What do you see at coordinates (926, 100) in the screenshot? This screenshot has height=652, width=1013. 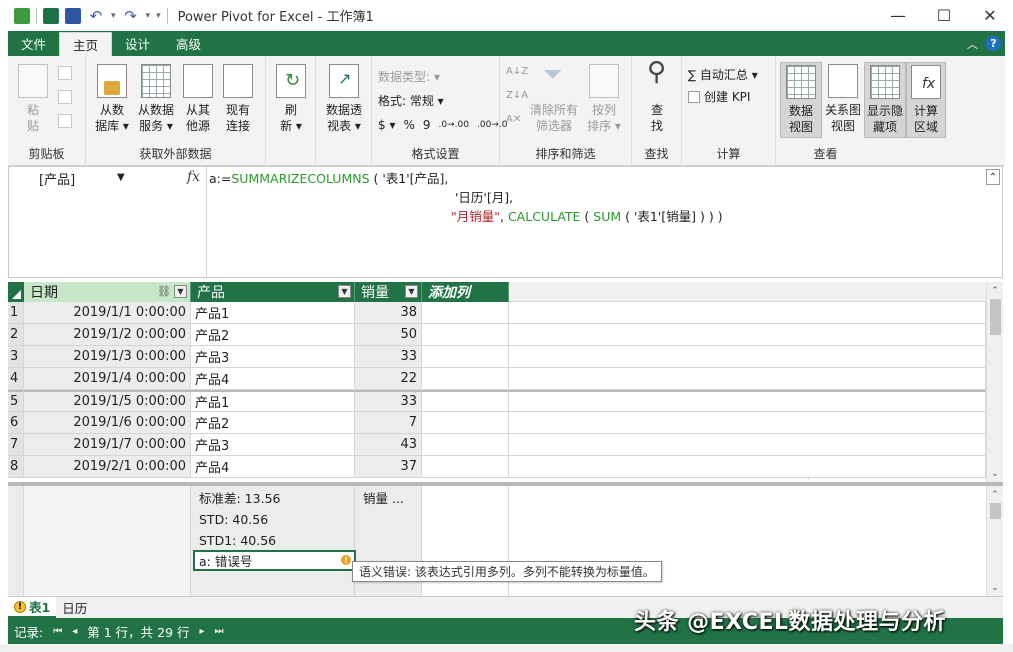 I see `calculation-area-button: 计算 区域` at bounding box center [926, 100].